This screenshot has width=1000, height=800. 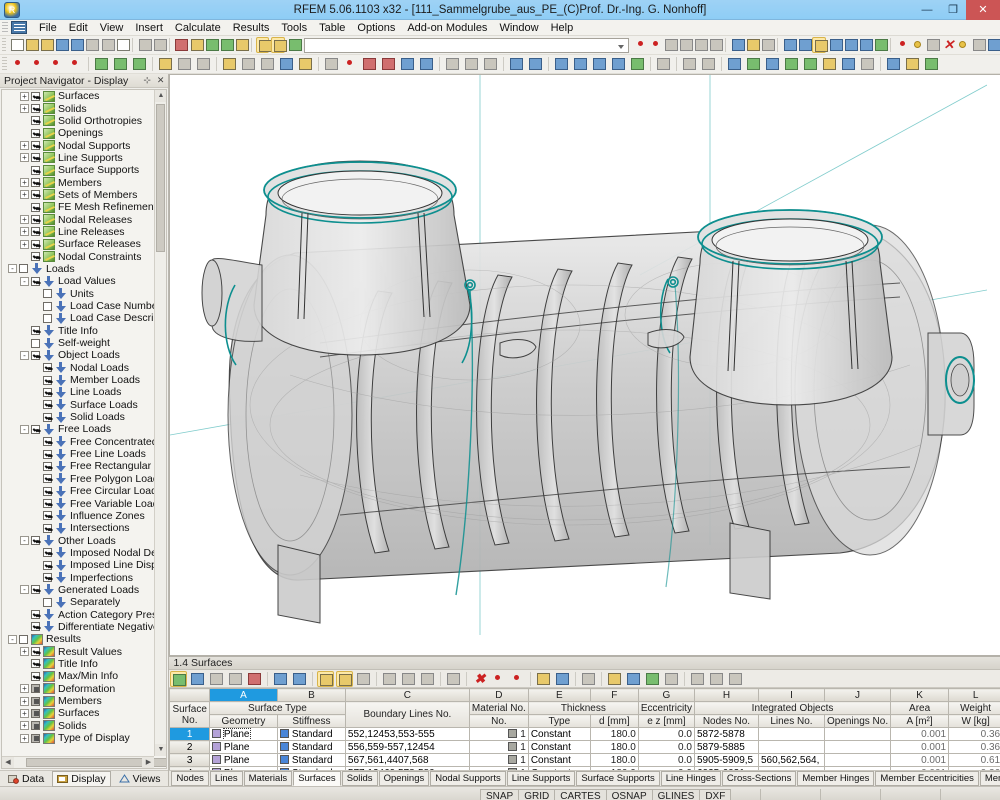 What do you see at coordinates (559, 734) in the screenshot?
I see `cell-thickness-type: Constant` at bounding box center [559, 734].